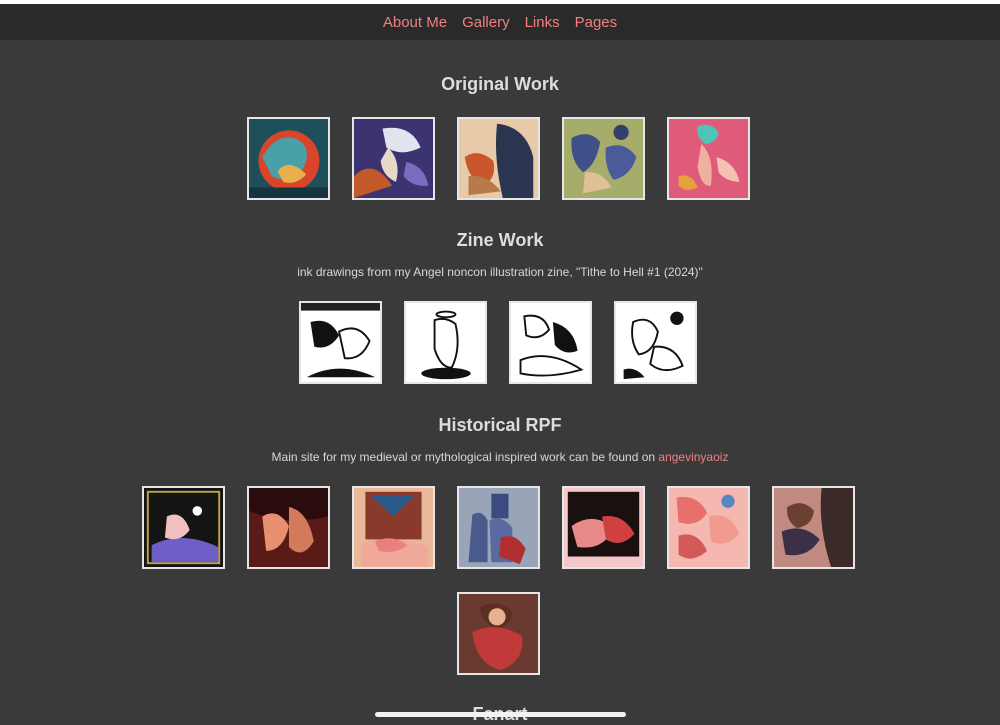 The height and width of the screenshot is (725, 1000). I want to click on nav-gallery-link: Gallery, so click(486, 22).